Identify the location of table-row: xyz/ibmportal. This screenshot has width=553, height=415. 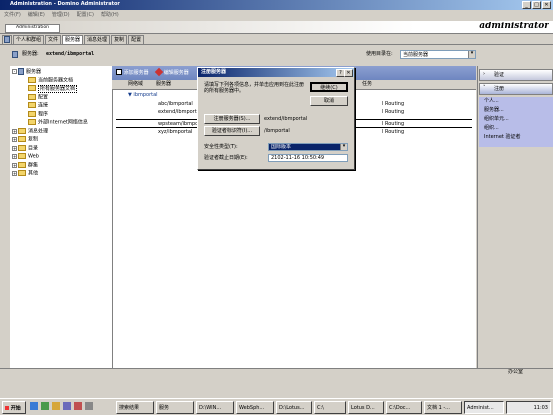
(175, 132).